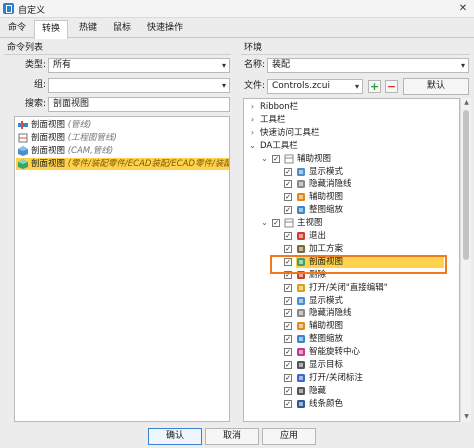 This screenshot has width=474, height=448. I want to click on section-view-icon, so click(23, 164).